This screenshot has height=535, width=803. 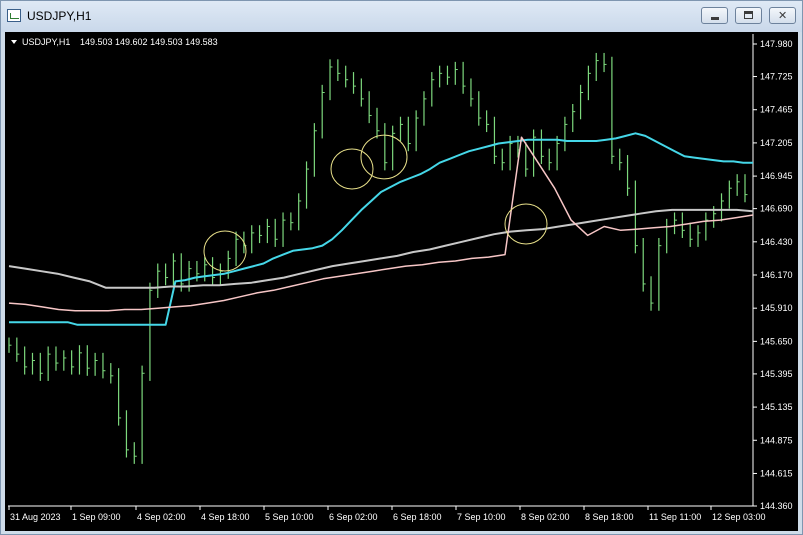 What do you see at coordinates (545, 517) in the screenshot?
I see `time-tick-label: 8 Sep 02:00` at bounding box center [545, 517].